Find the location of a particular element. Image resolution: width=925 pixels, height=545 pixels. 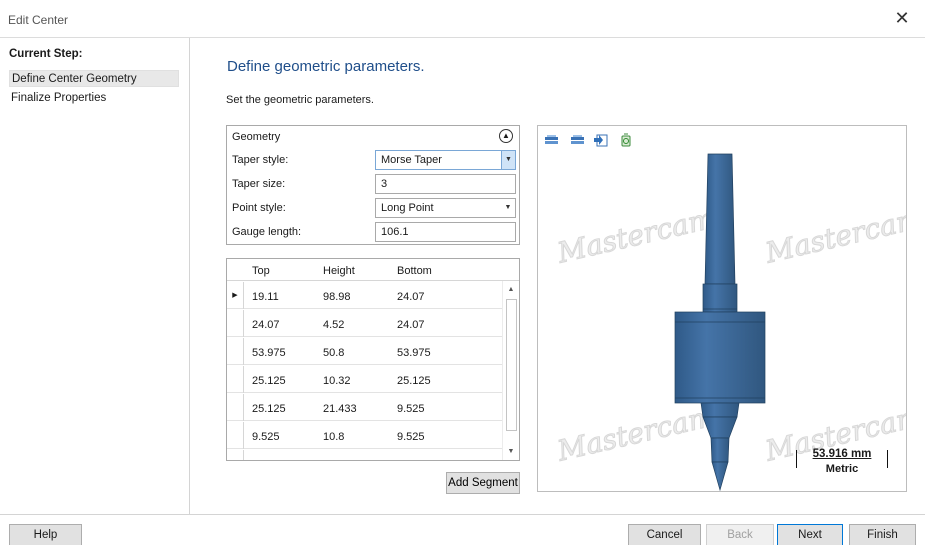

gauge-length-label: Gauge length: is located at coordinates (267, 232).